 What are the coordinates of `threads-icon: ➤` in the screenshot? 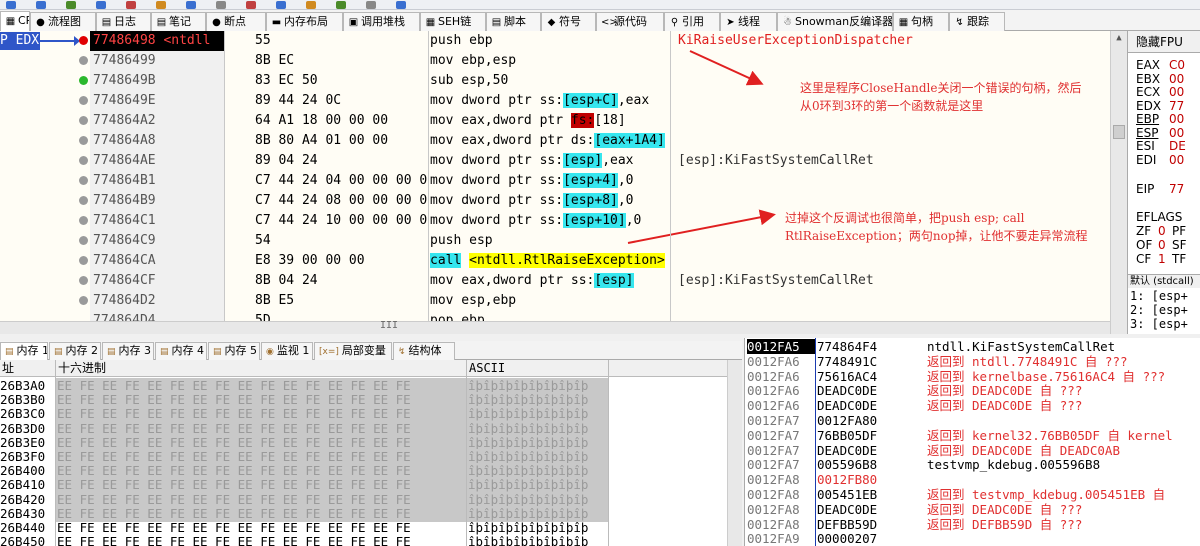 It's located at (730, 22).